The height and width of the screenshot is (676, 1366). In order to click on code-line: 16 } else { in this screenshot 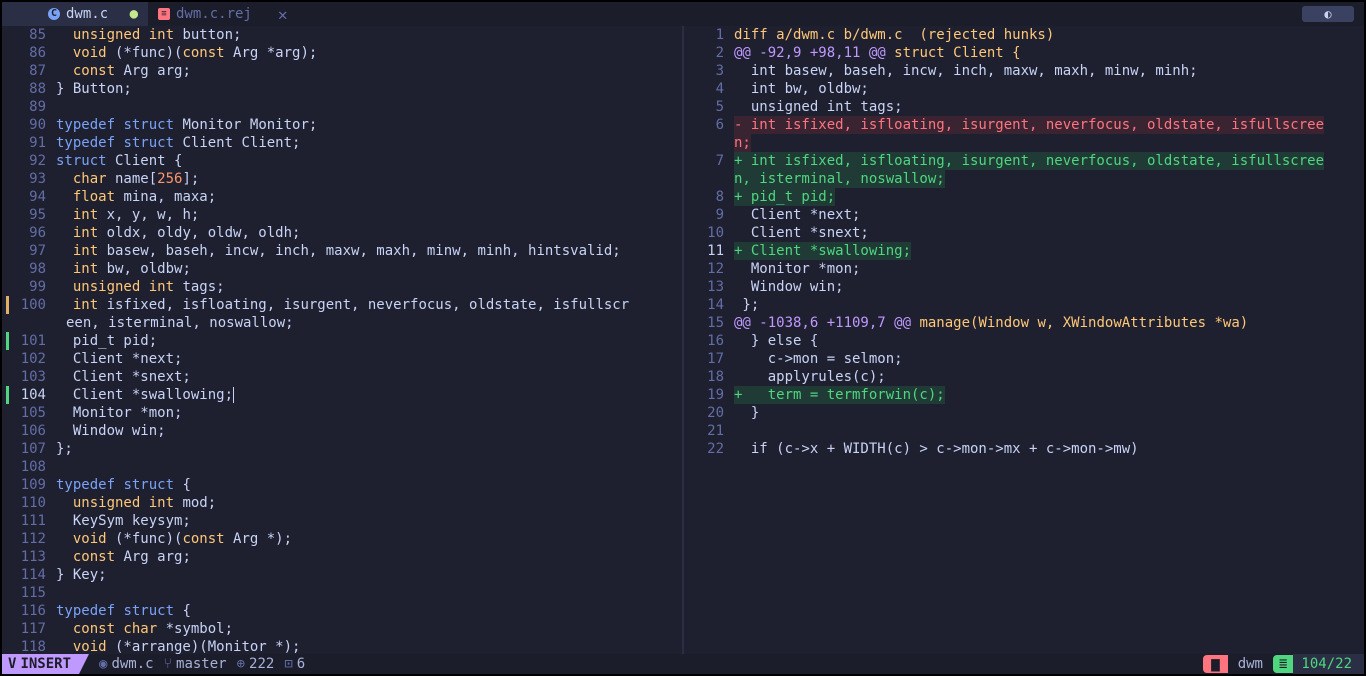, I will do `click(1024, 341)`.